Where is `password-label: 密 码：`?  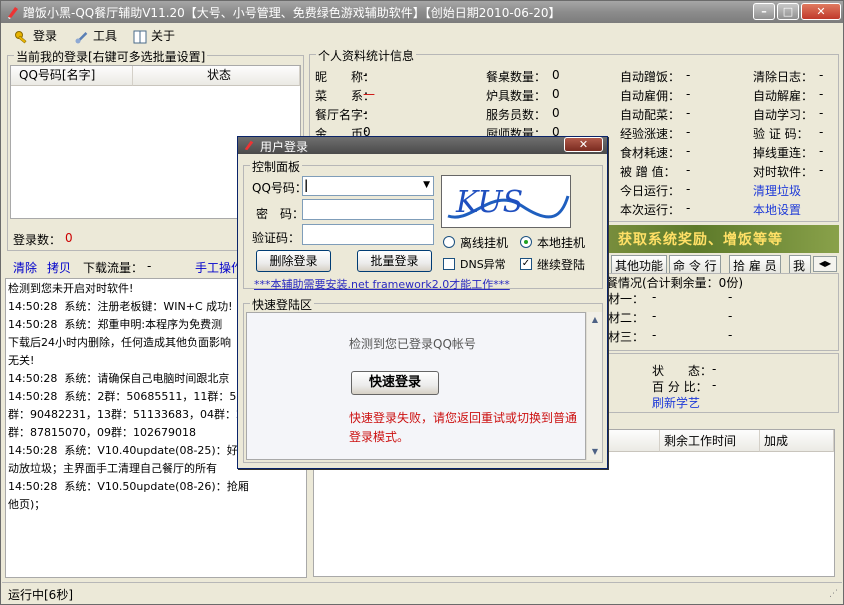 password-label: 密 码： is located at coordinates (280, 214).